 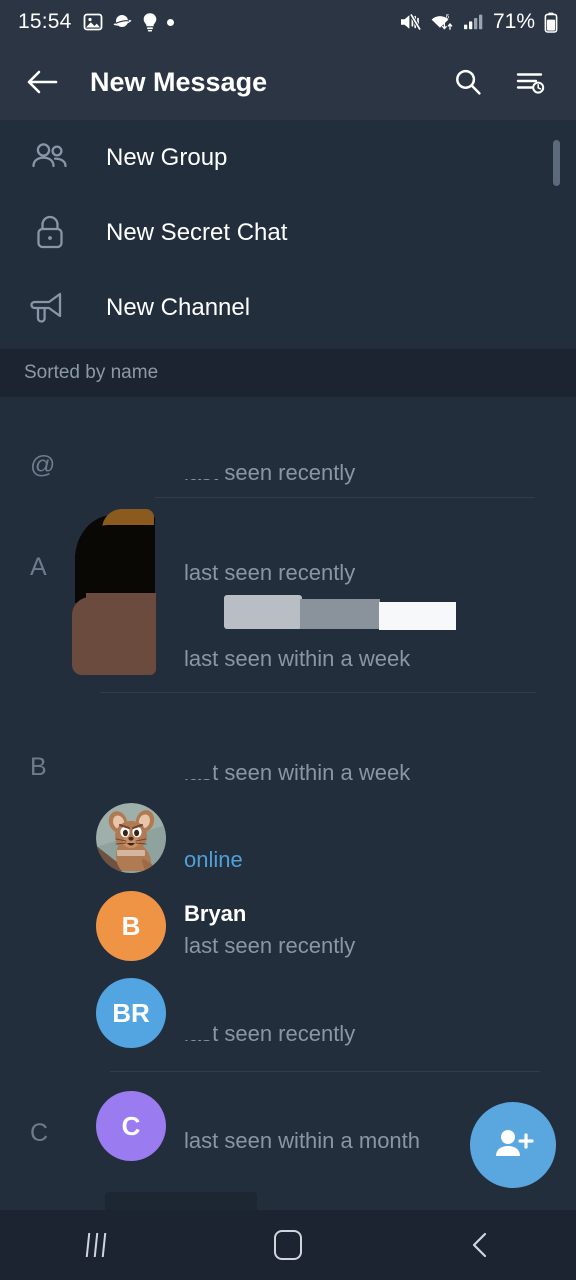 I want to click on lock-icon, so click(x=50, y=233).